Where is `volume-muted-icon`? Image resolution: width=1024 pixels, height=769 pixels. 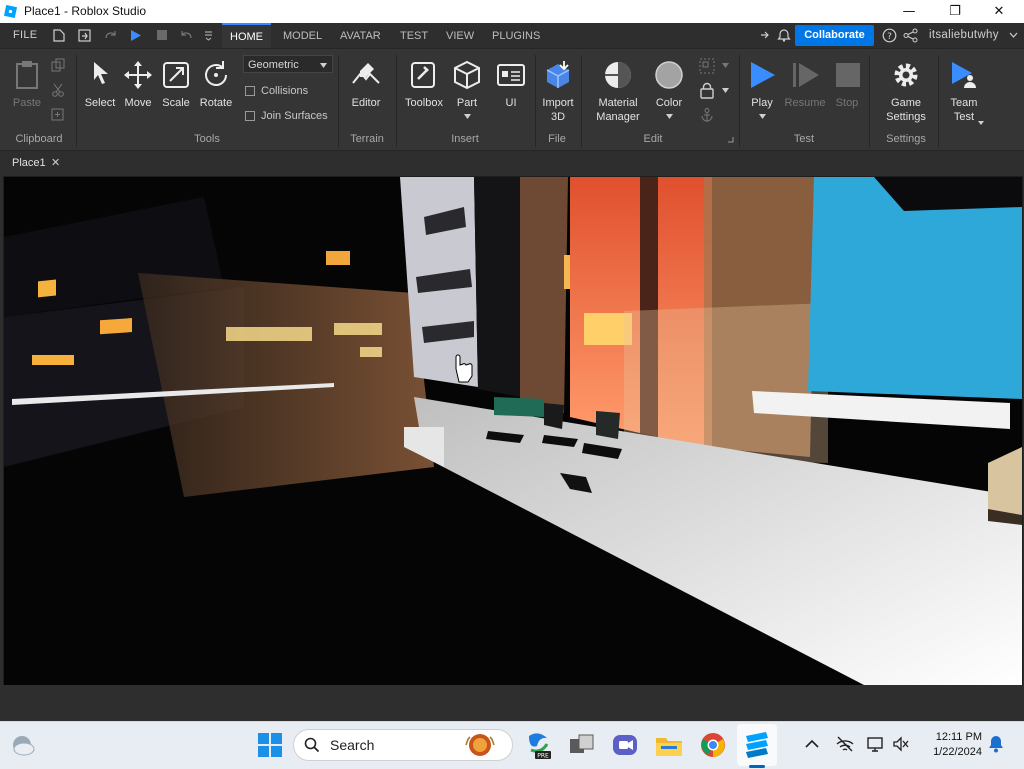
volume-muted-icon is located at coordinates (901, 744).